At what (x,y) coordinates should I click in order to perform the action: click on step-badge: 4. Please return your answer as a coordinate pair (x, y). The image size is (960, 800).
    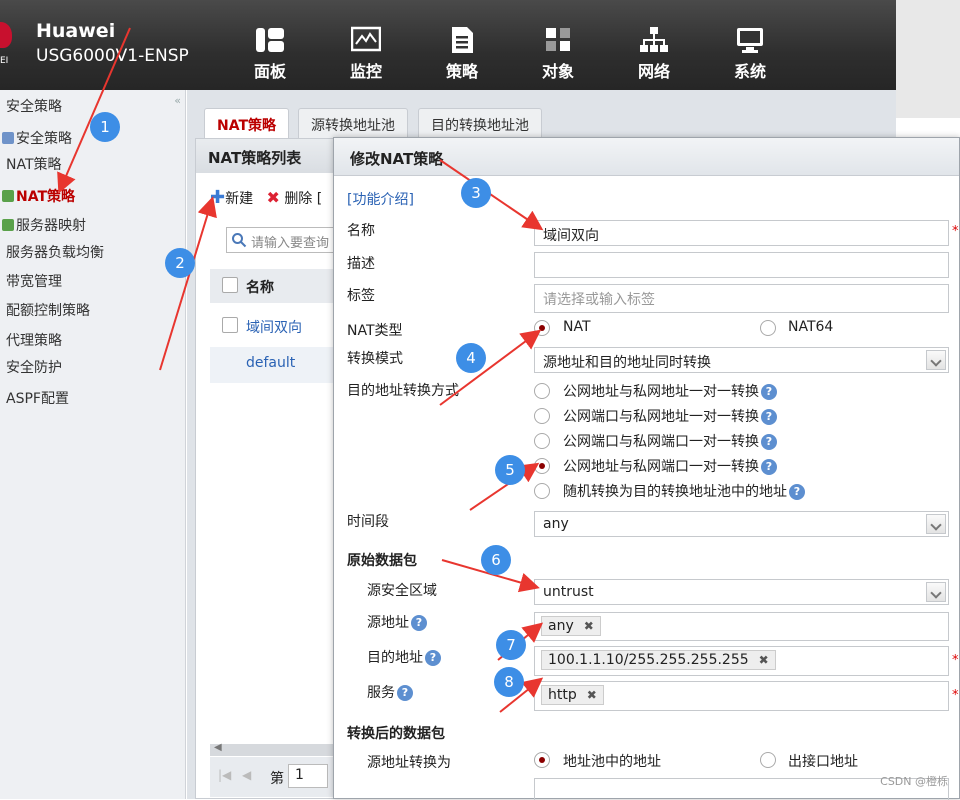
    Looking at the image, I should click on (471, 358).